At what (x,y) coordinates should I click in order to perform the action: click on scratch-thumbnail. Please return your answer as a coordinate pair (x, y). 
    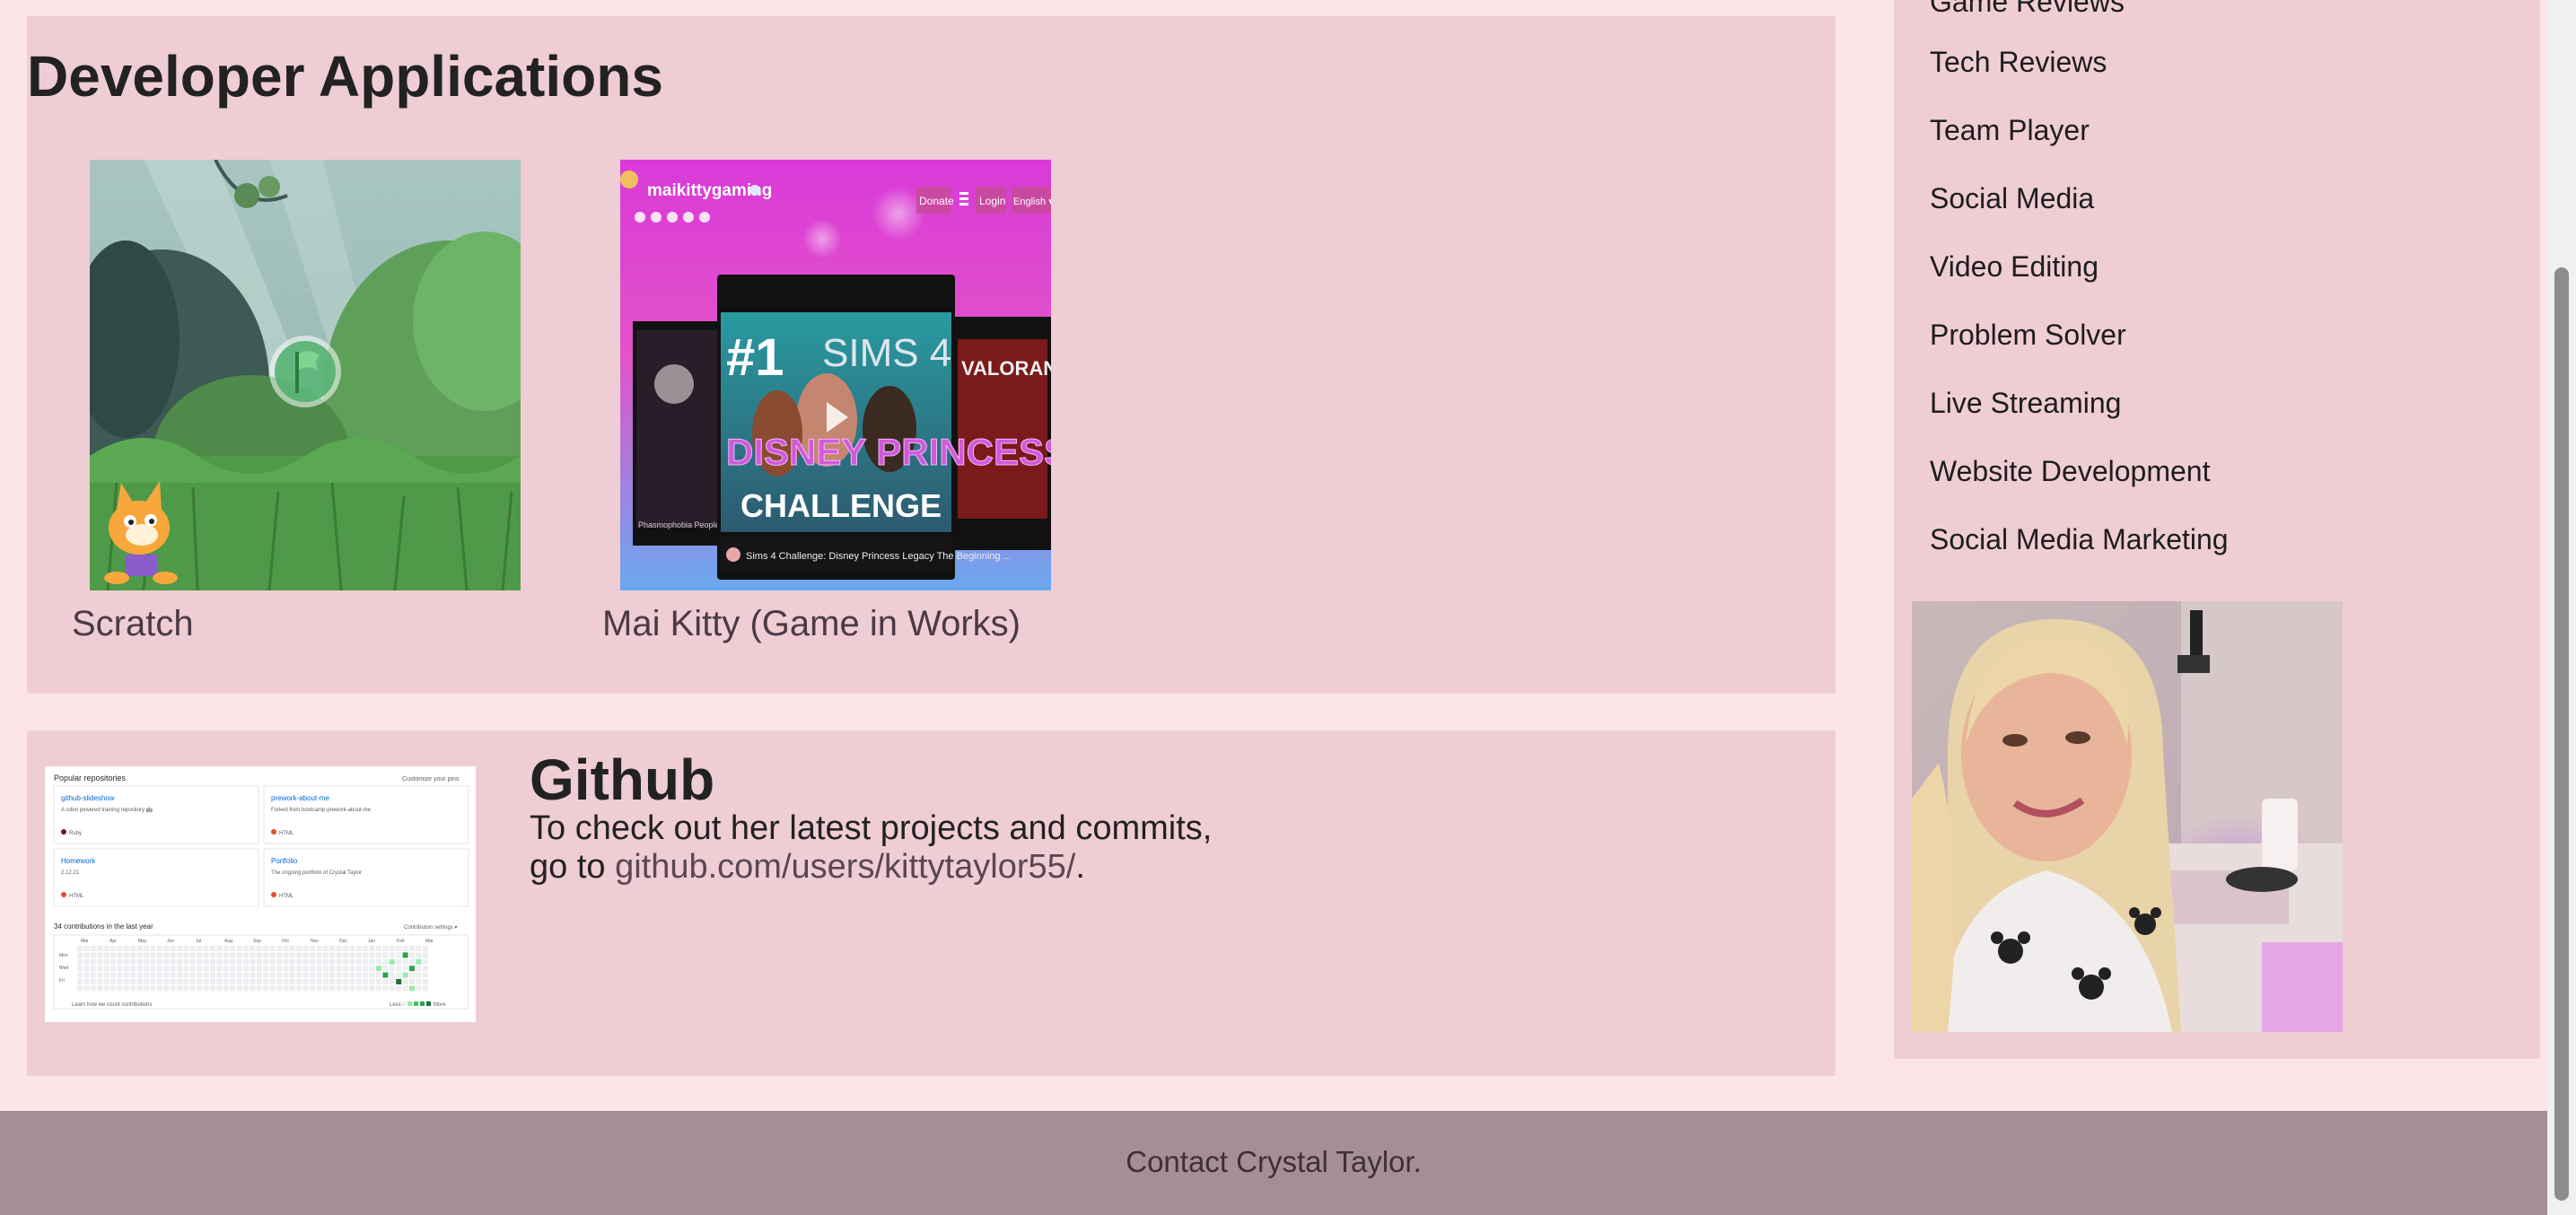
    Looking at the image, I should click on (305, 375).